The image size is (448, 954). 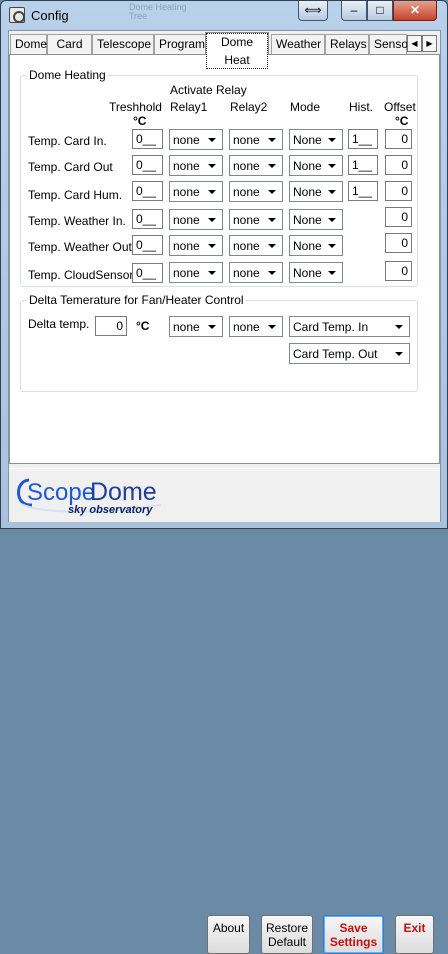 I want to click on delta-temperature-title: Delta Temerature for Fan/Heater Control, so click(x=136, y=300).